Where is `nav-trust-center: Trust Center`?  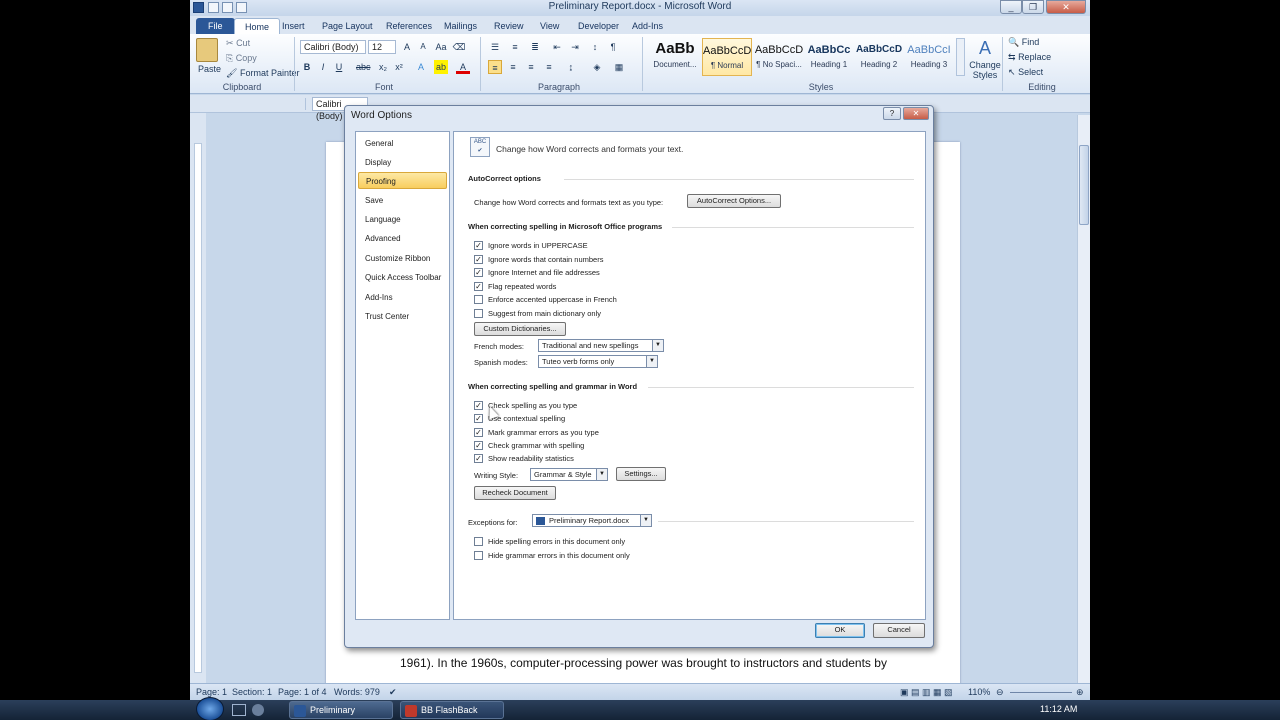 nav-trust-center: Trust Center is located at coordinates (402, 316).